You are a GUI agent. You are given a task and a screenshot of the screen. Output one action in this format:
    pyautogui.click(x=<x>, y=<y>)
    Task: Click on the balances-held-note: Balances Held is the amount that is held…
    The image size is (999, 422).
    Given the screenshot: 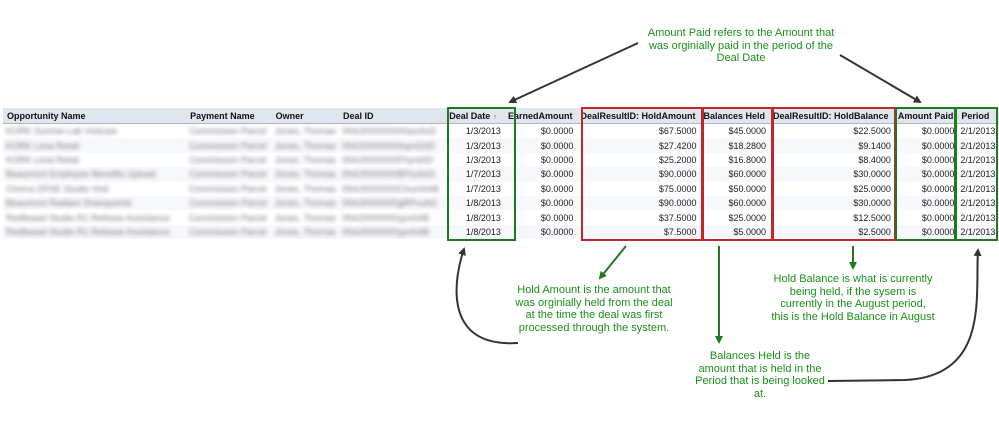 What is the action you would take?
    pyautogui.click(x=760, y=375)
    